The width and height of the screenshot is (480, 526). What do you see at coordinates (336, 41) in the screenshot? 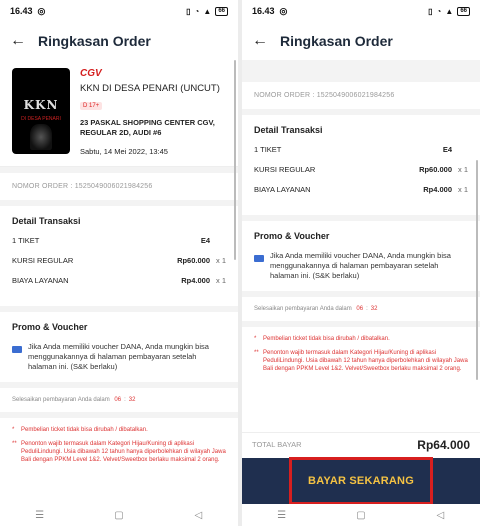
I see `page-title: Ringkasan Order` at bounding box center [336, 41].